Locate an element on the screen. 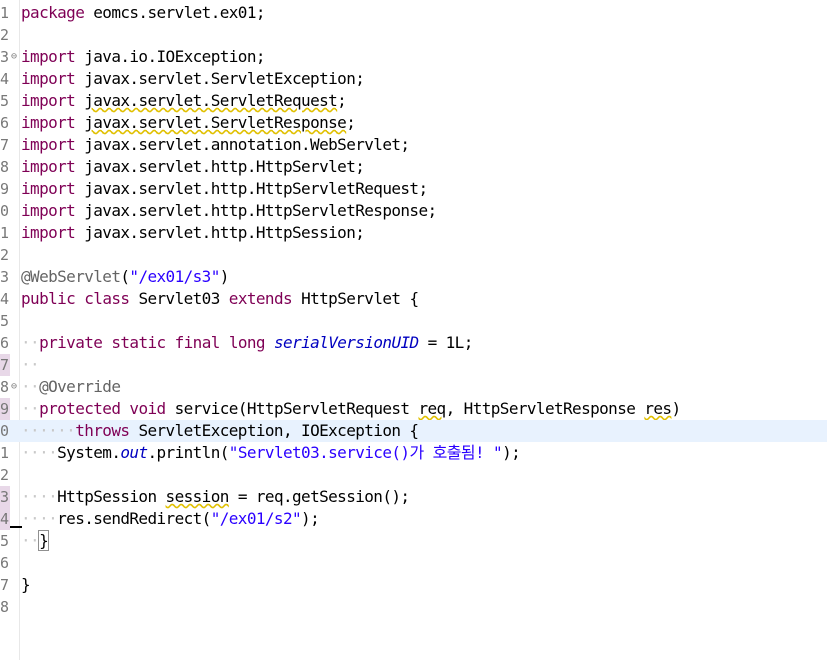  line-number: 6 is located at coordinates (4, 343).